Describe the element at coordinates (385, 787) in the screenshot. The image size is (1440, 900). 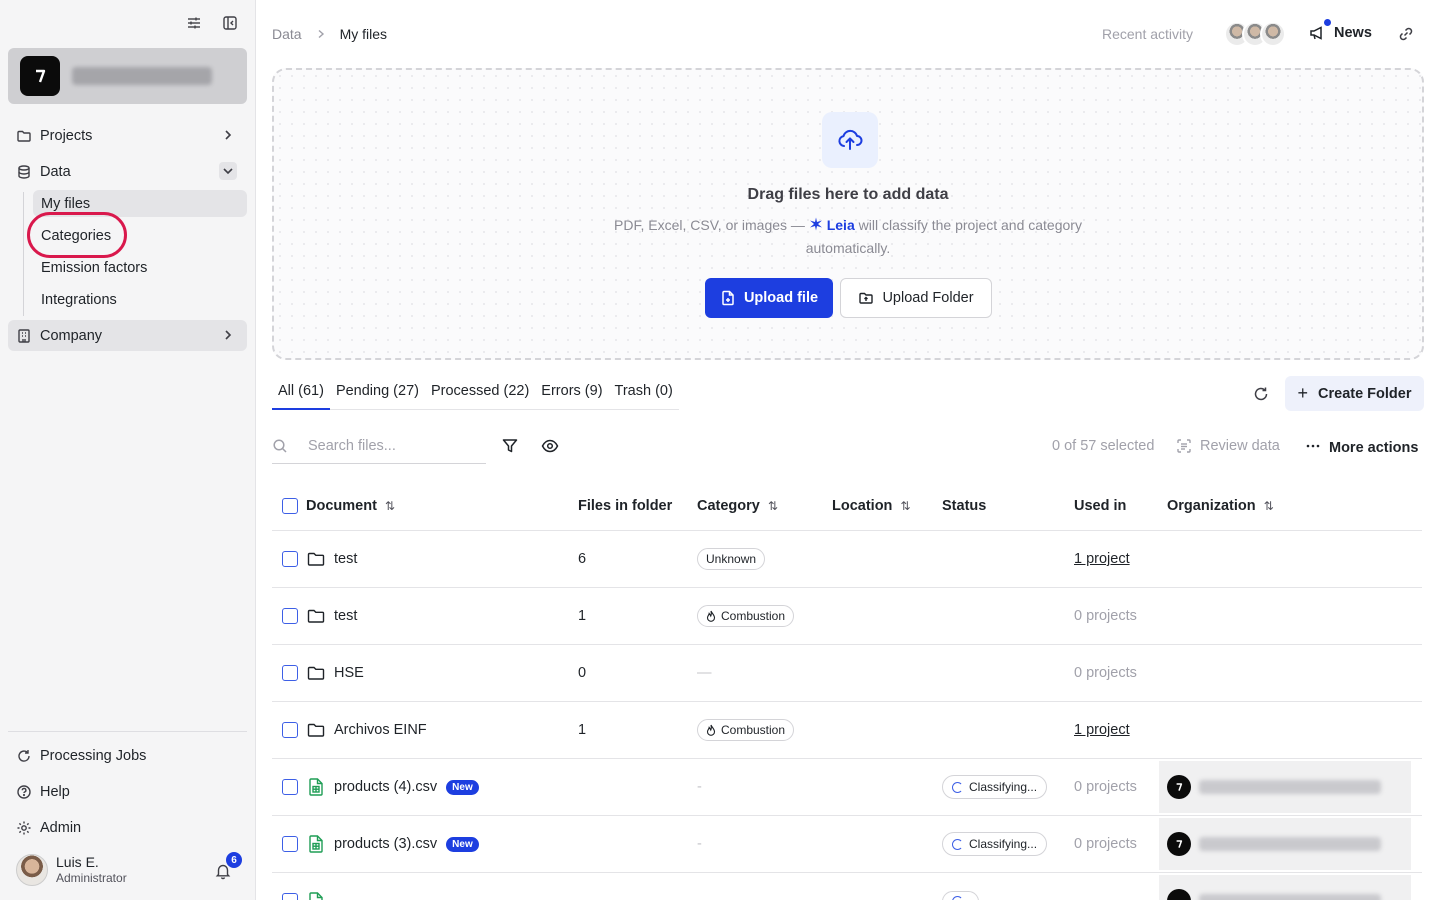
I see `document-name: products (4).csv` at that location.